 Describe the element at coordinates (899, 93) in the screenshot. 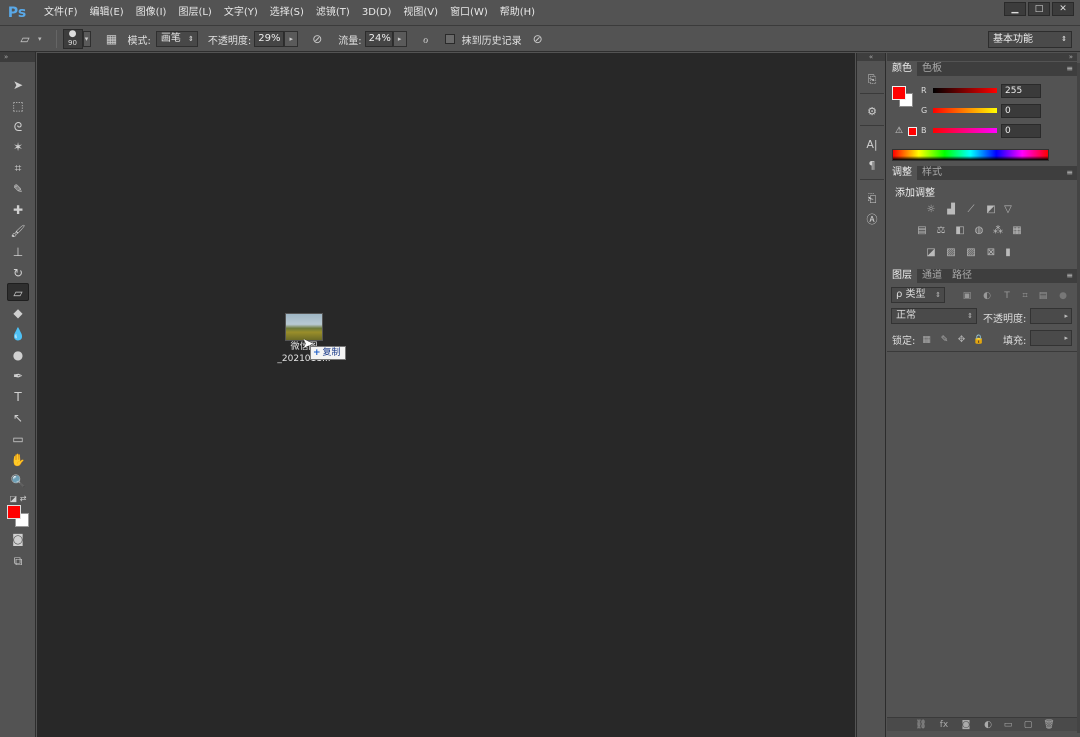

I see `panel-foreground-swatch` at that location.